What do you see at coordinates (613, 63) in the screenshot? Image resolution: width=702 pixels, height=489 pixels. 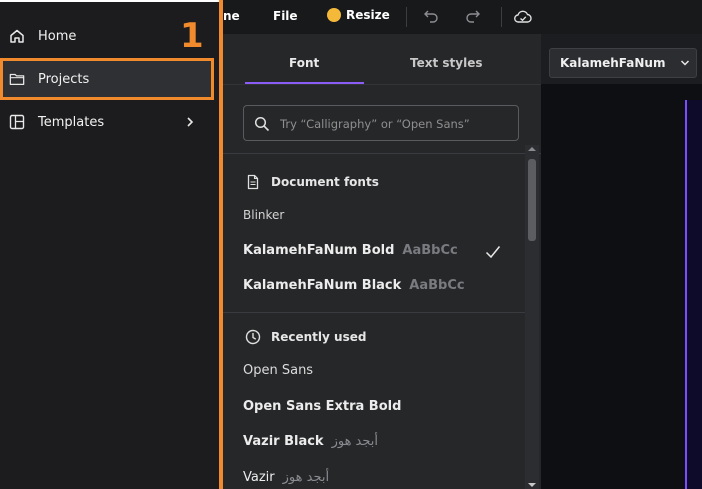 I see `font-family-value: KalamehFaNum` at bounding box center [613, 63].